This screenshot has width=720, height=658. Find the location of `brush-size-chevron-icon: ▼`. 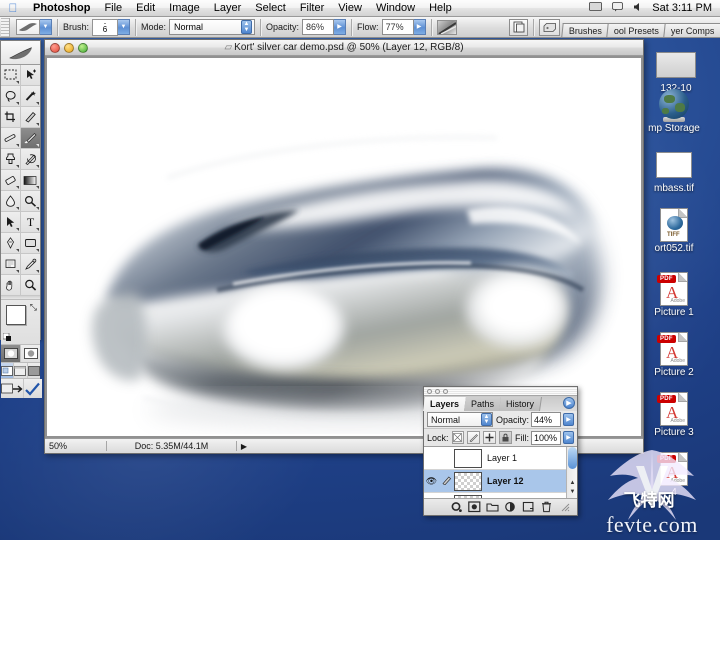

brush-size-chevron-icon: ▼ is located at coordinates (124, 27).